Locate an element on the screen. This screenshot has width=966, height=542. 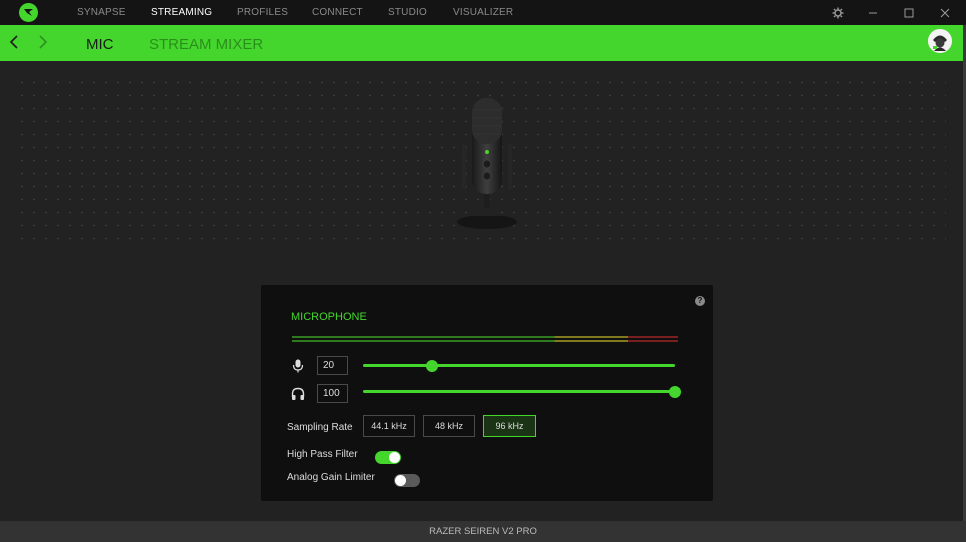
analog-gain-limiter-label: Analog Gain Limiter is located at coordinates (331, 477).